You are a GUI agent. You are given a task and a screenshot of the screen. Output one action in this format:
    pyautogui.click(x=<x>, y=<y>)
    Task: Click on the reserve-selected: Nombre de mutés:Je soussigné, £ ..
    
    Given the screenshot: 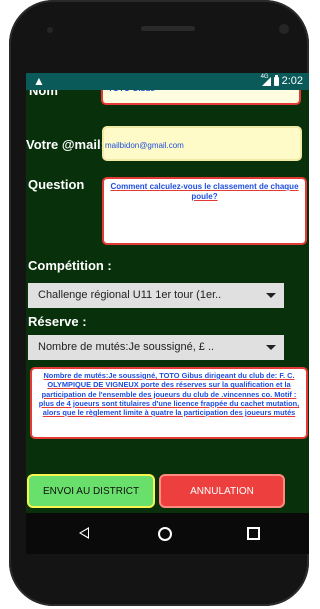 What is the action you would take?
    pyautogui.click(x=126, y=347)
    